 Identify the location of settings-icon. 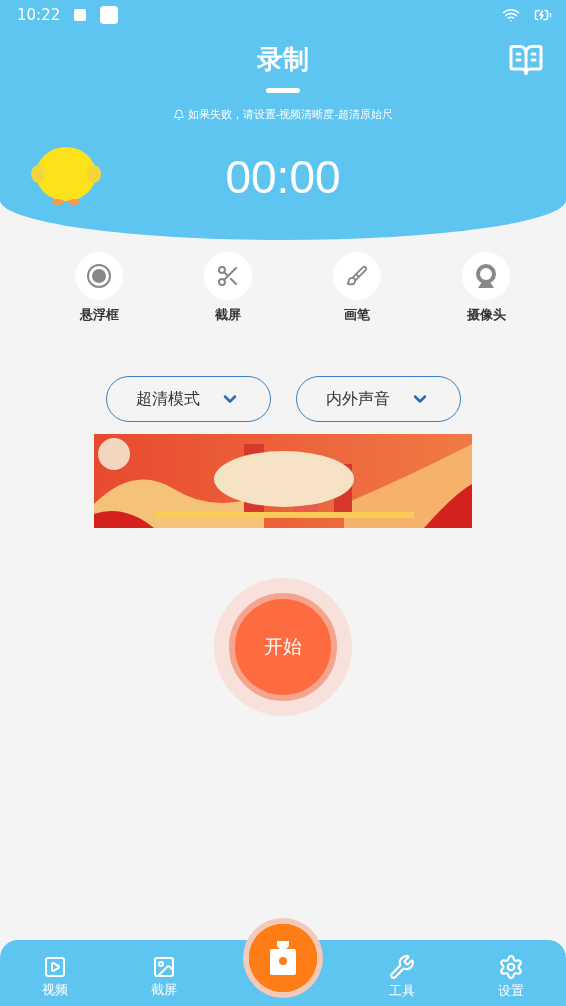
(511, 967).